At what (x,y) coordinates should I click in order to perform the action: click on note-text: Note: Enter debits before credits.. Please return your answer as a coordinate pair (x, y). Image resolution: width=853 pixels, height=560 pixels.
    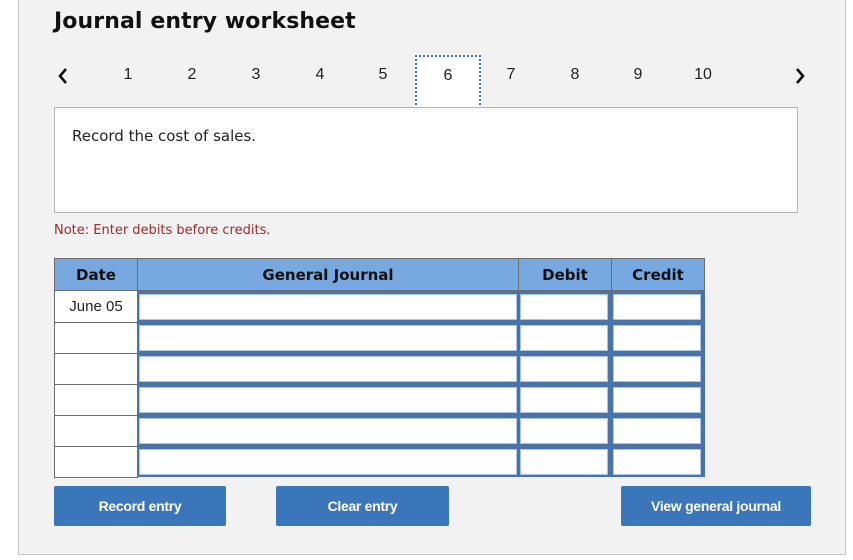
    Looking at the image, I should click on (162, 230).